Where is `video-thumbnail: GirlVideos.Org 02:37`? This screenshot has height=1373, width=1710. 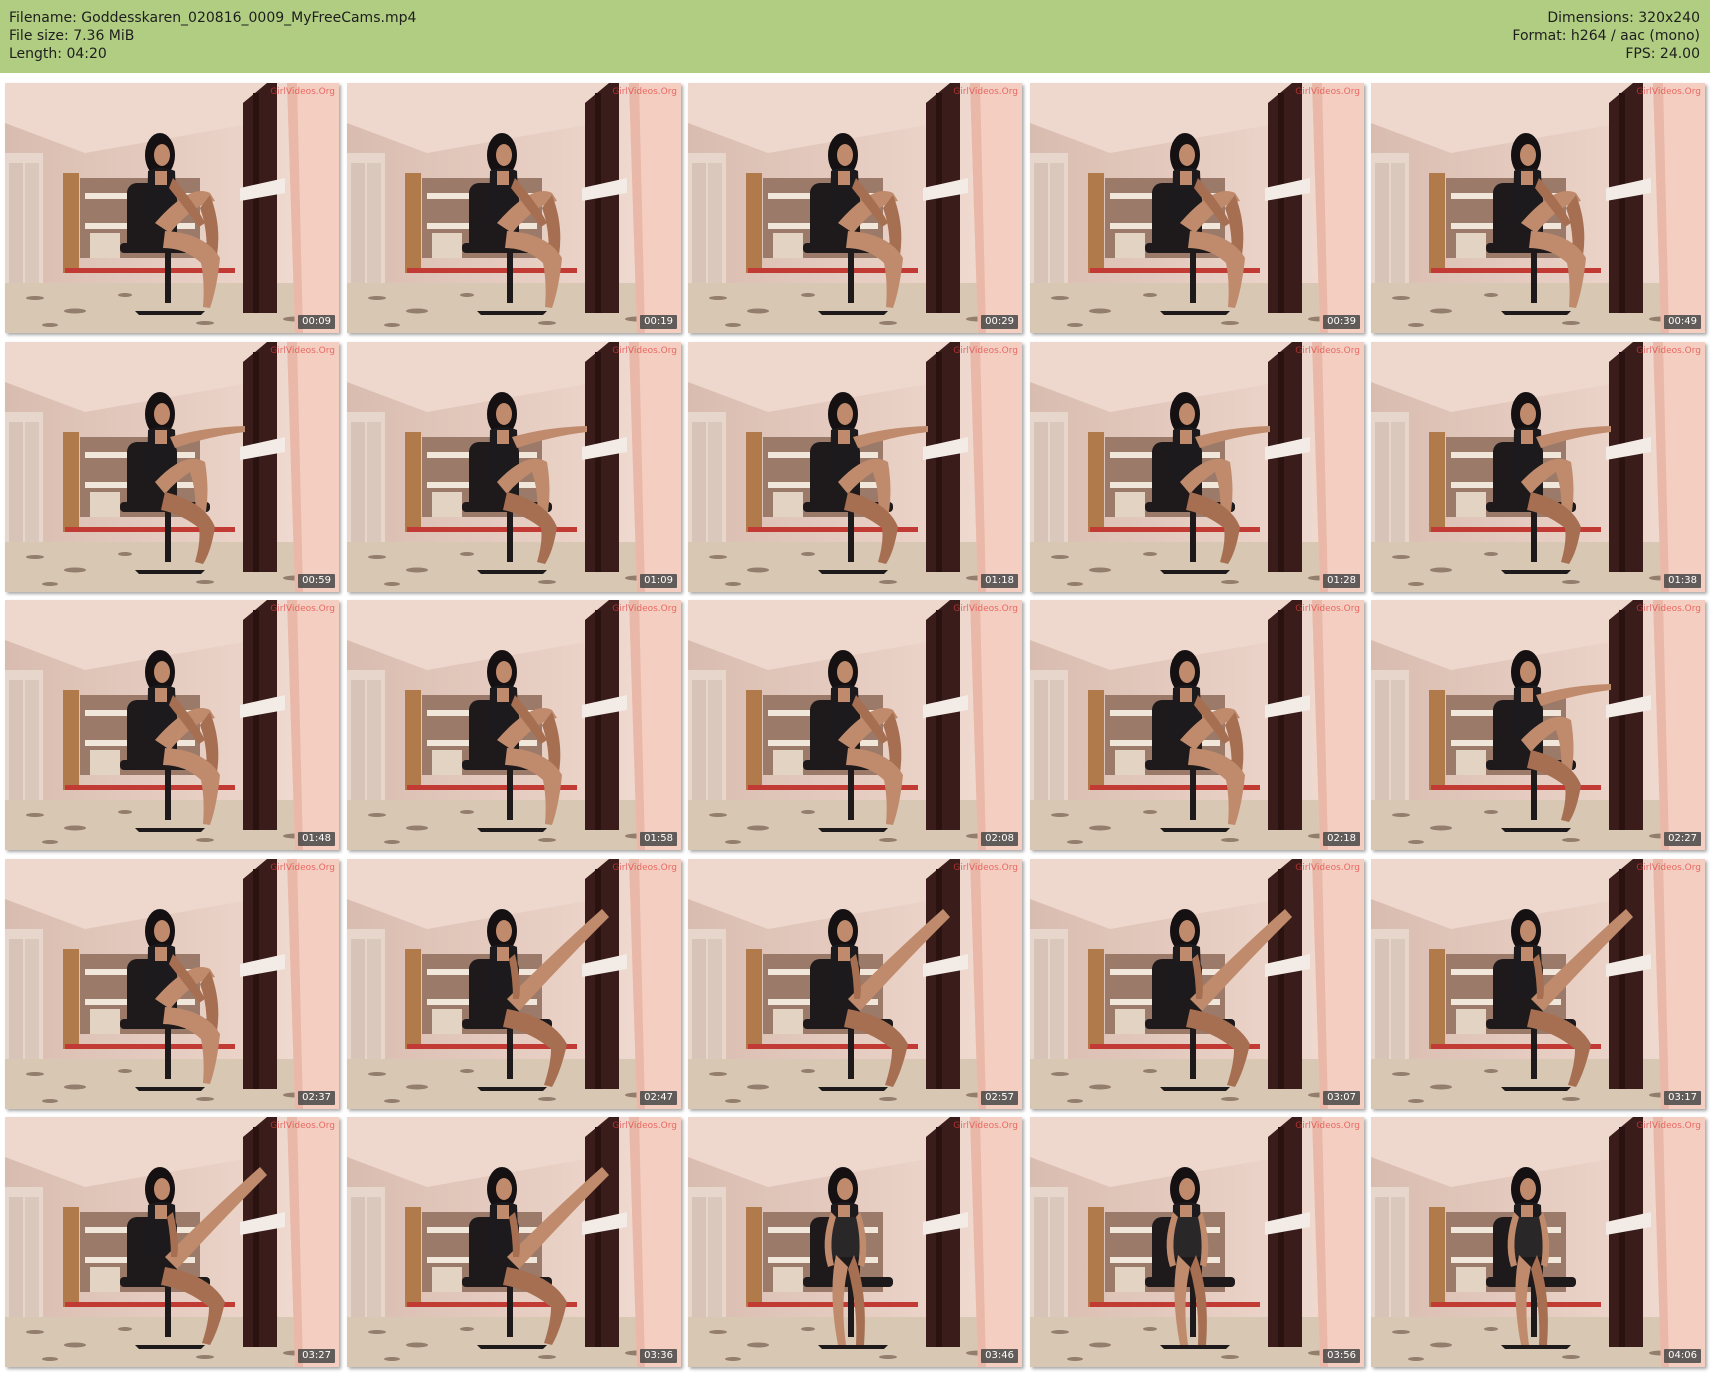
video-thumbnail: GirlVideos.Org 02:37 is located at coordinates (172, 984).